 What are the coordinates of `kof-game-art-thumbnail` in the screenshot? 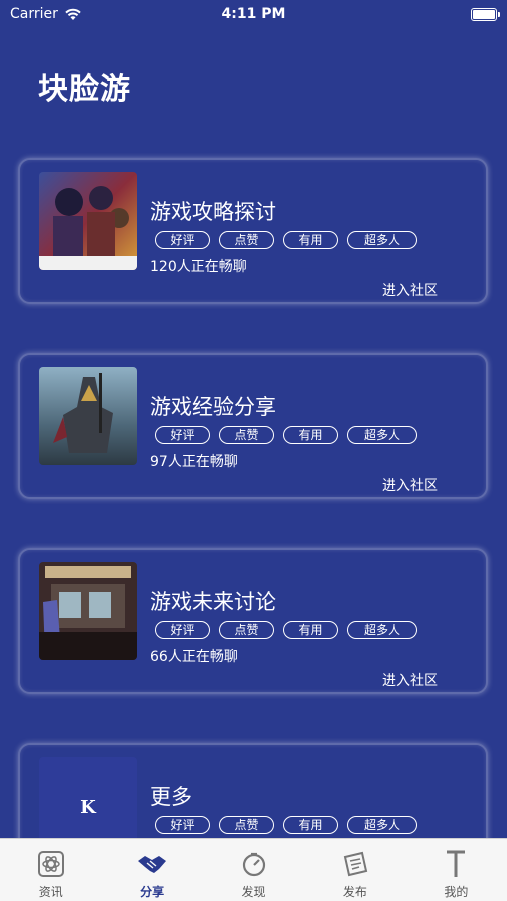 It's located at (88, 221).